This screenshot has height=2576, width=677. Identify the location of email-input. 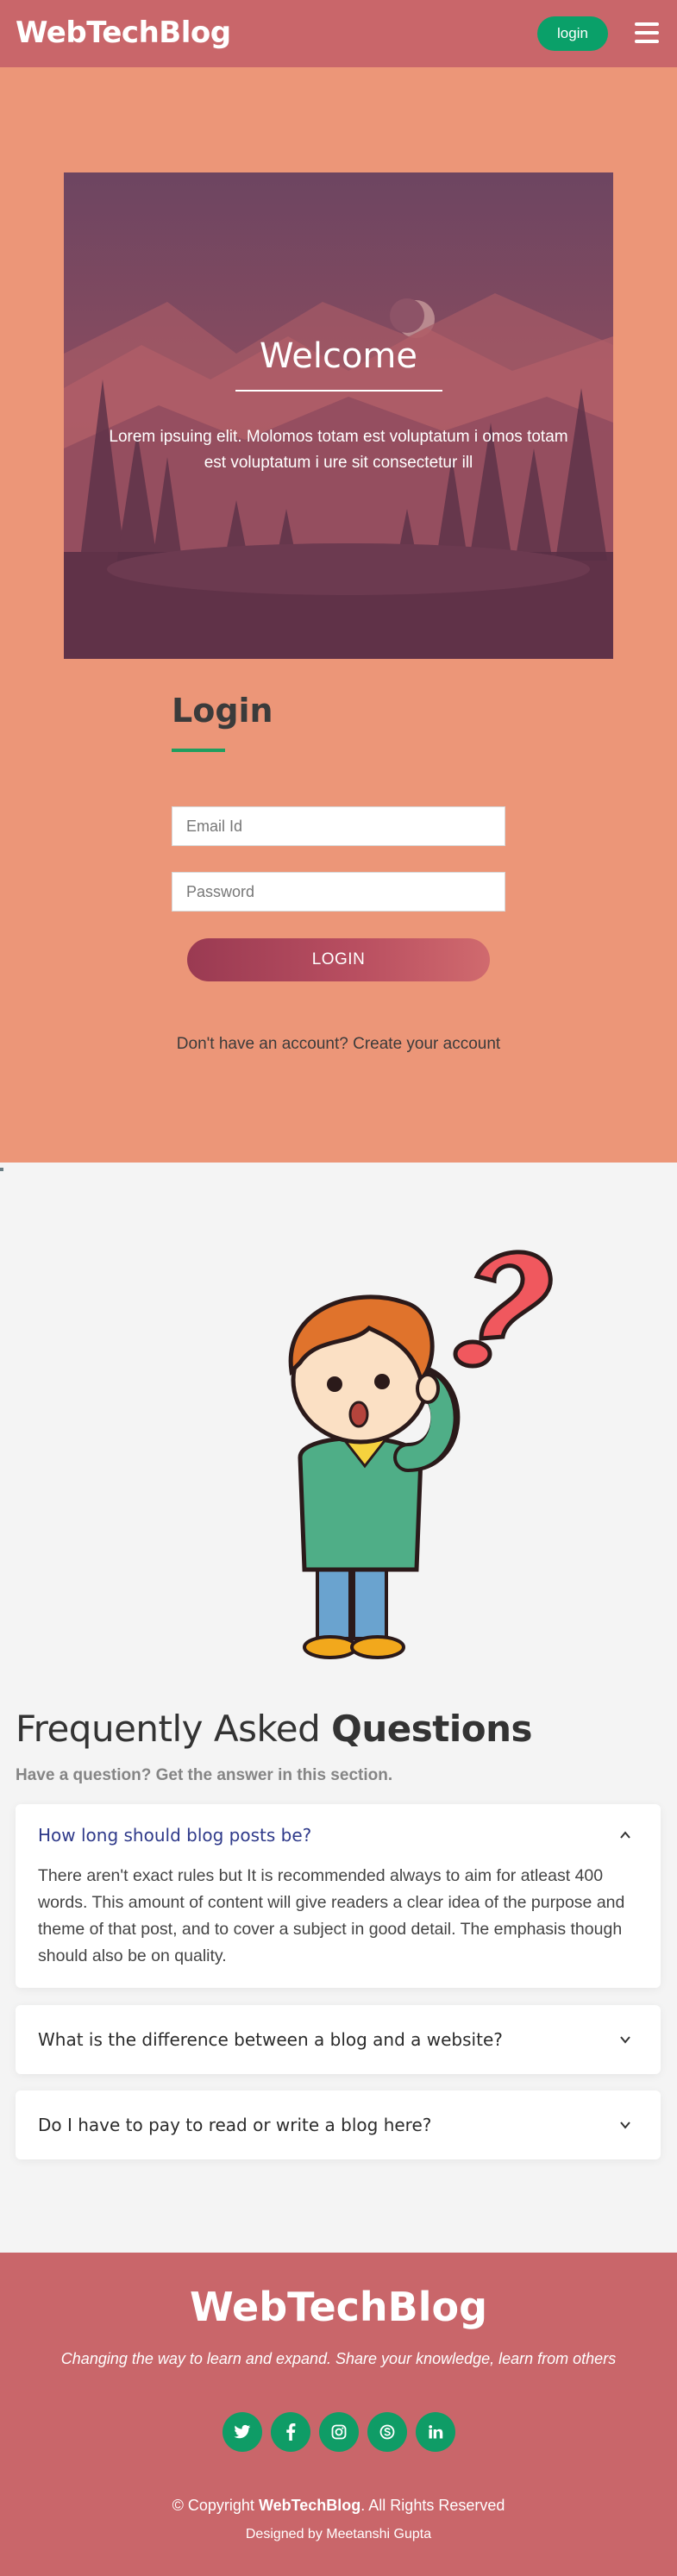
(338, 826).